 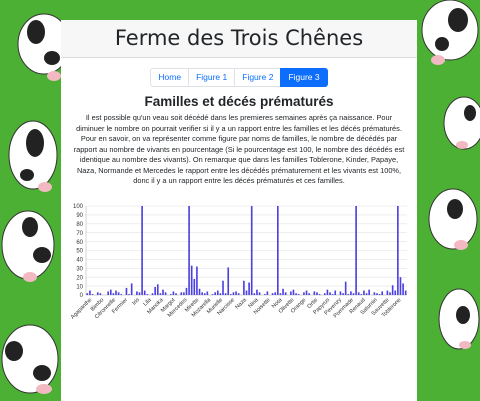 What do you see at coordinates (79, 234) in the screenshot?
I see `y-tick-label: 70` at bounding box center [79, 234].